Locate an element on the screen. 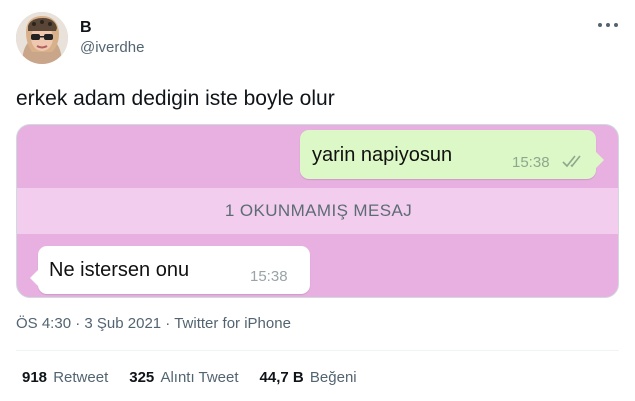  avatar-photo is located at coordinates (42, 38).